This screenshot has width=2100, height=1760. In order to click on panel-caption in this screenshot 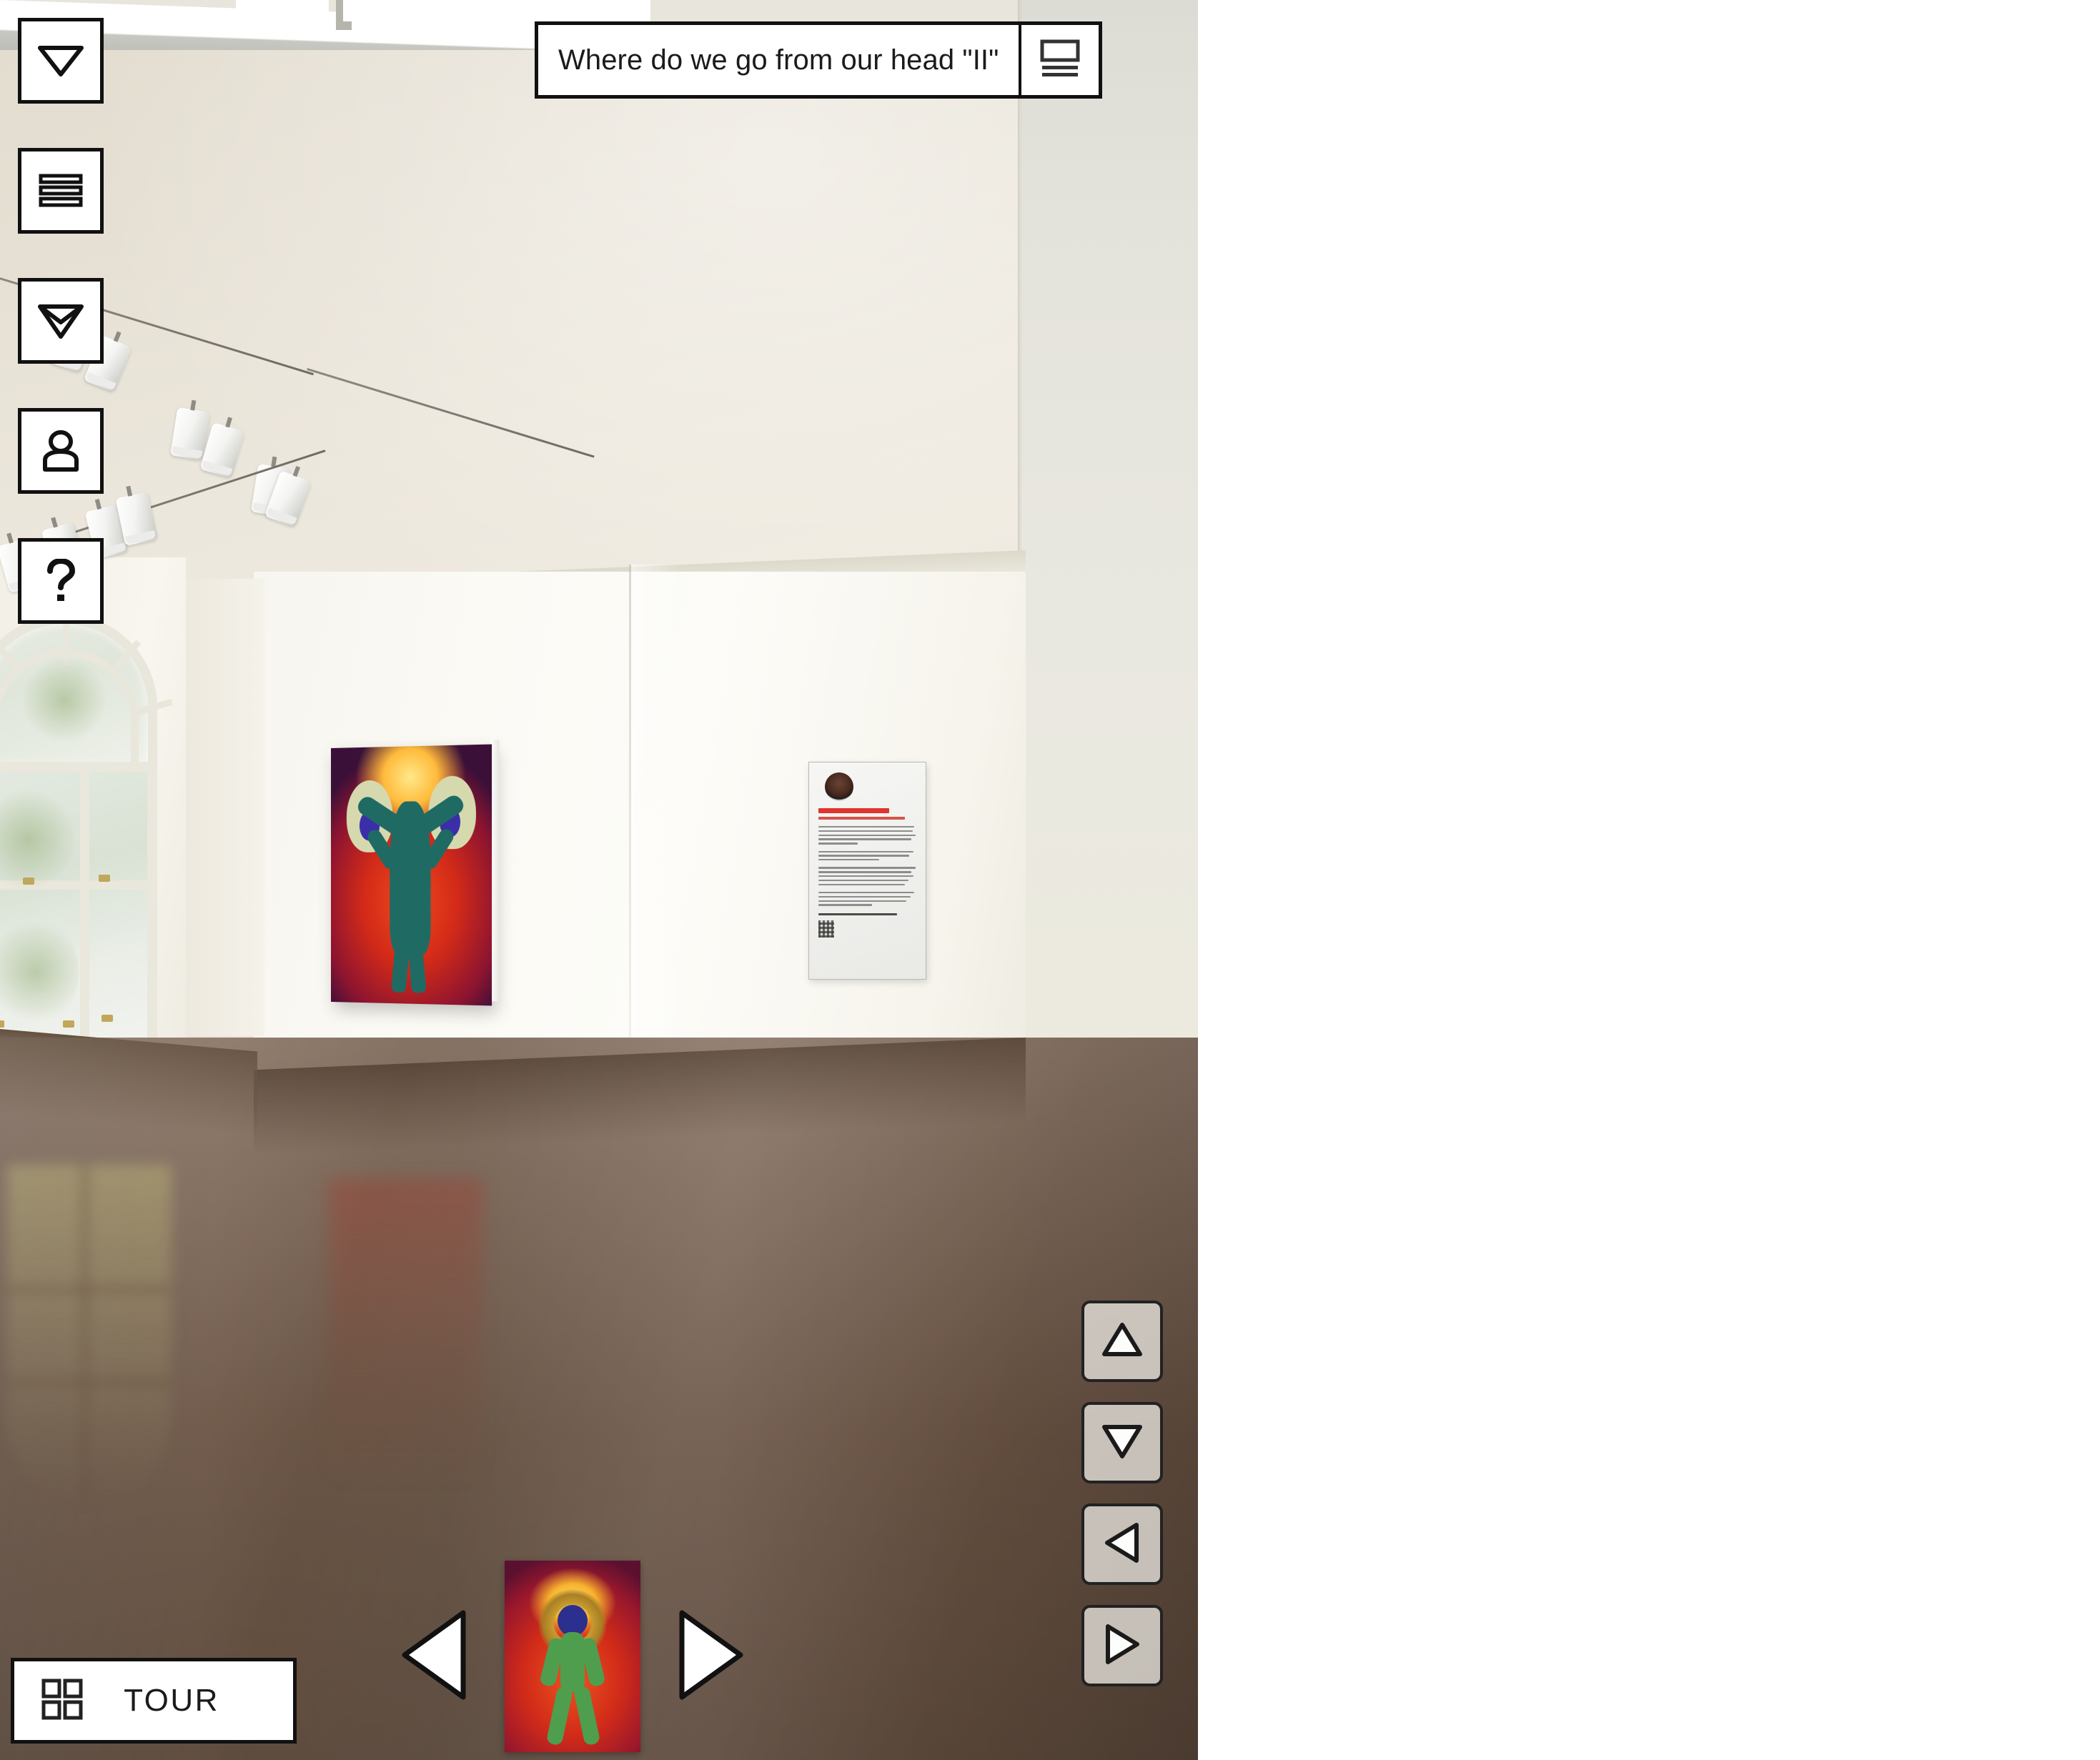, I will do `click(857, 914)`.